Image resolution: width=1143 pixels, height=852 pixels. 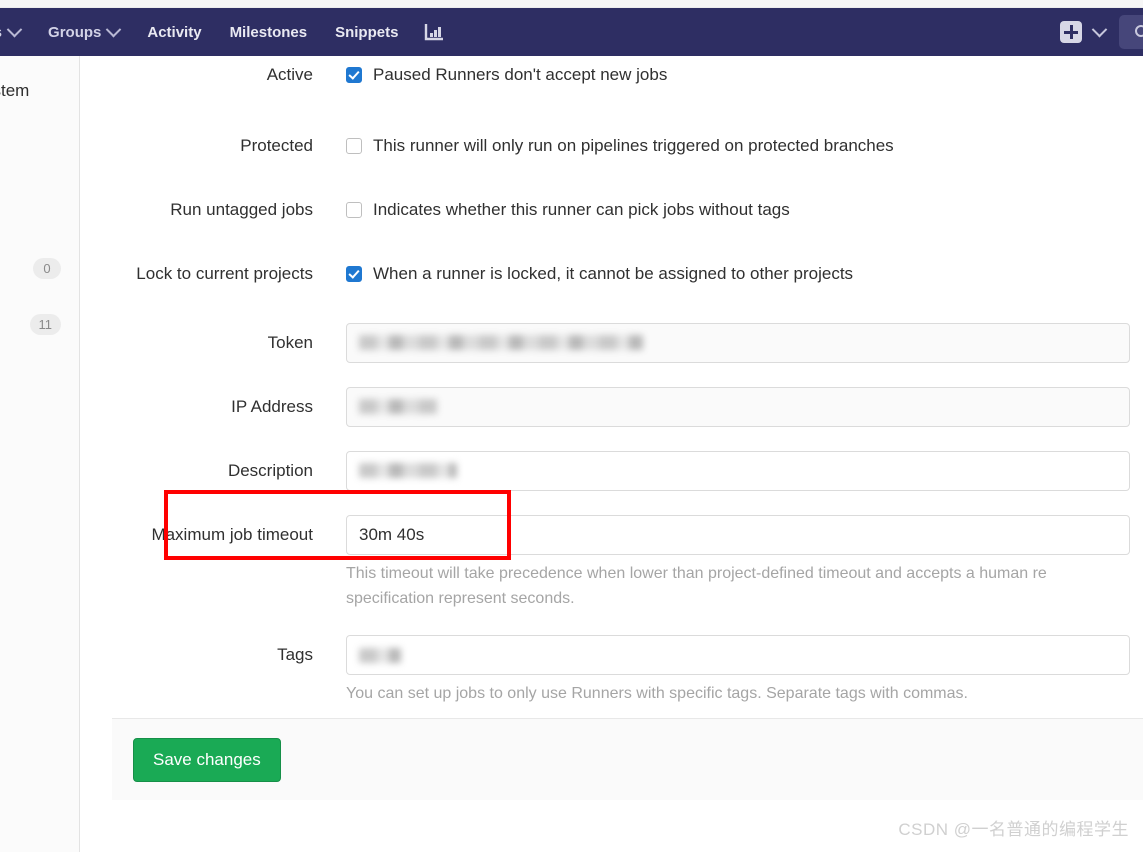 I want to click on control-ip-address, so click(x=744, y=406).